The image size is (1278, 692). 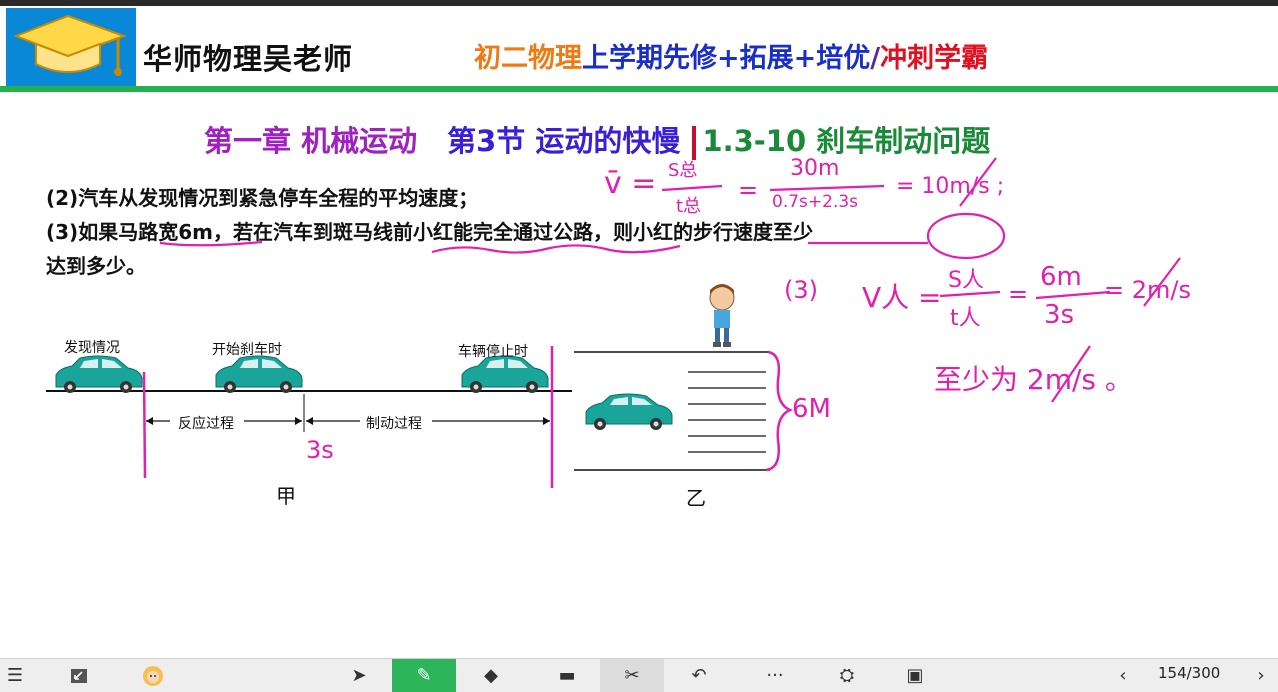 What do you see at coordinates (1189, 673) in the screenshot?
I see `page-indicator: 154/300` at bounding box center [1189, 673].